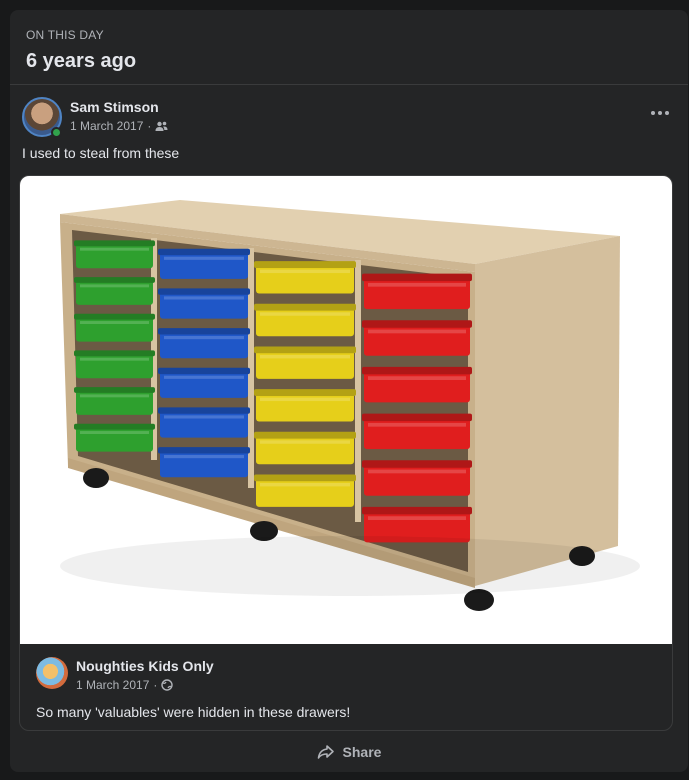 This screenshot has width=689, height=780. I want to click on online-status-dot, so click(56, 132).